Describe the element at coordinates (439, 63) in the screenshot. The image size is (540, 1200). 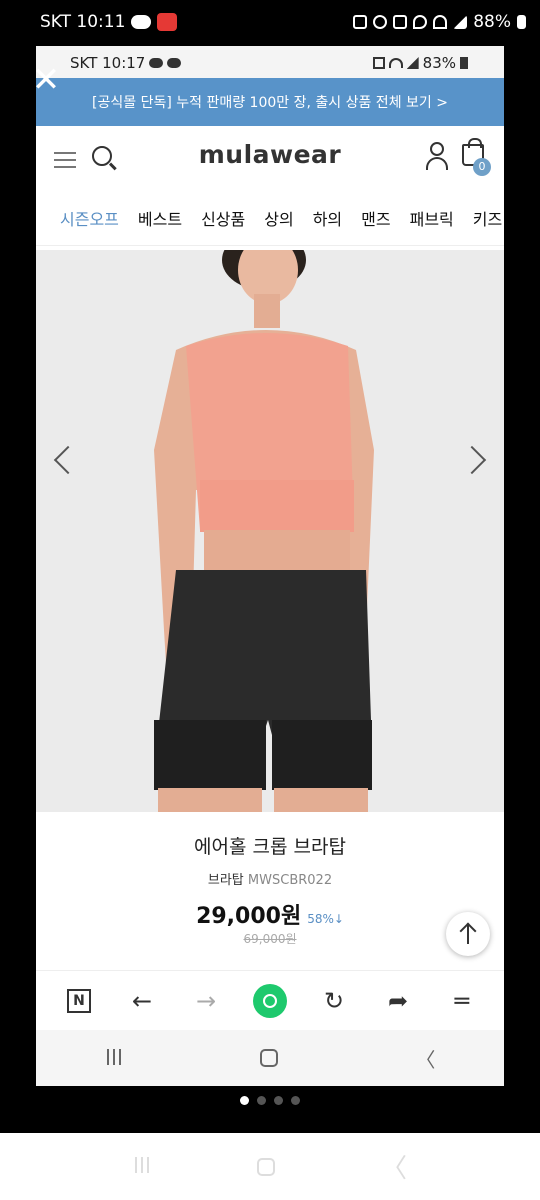
I see `inner-battery-text: 83%` at that location.